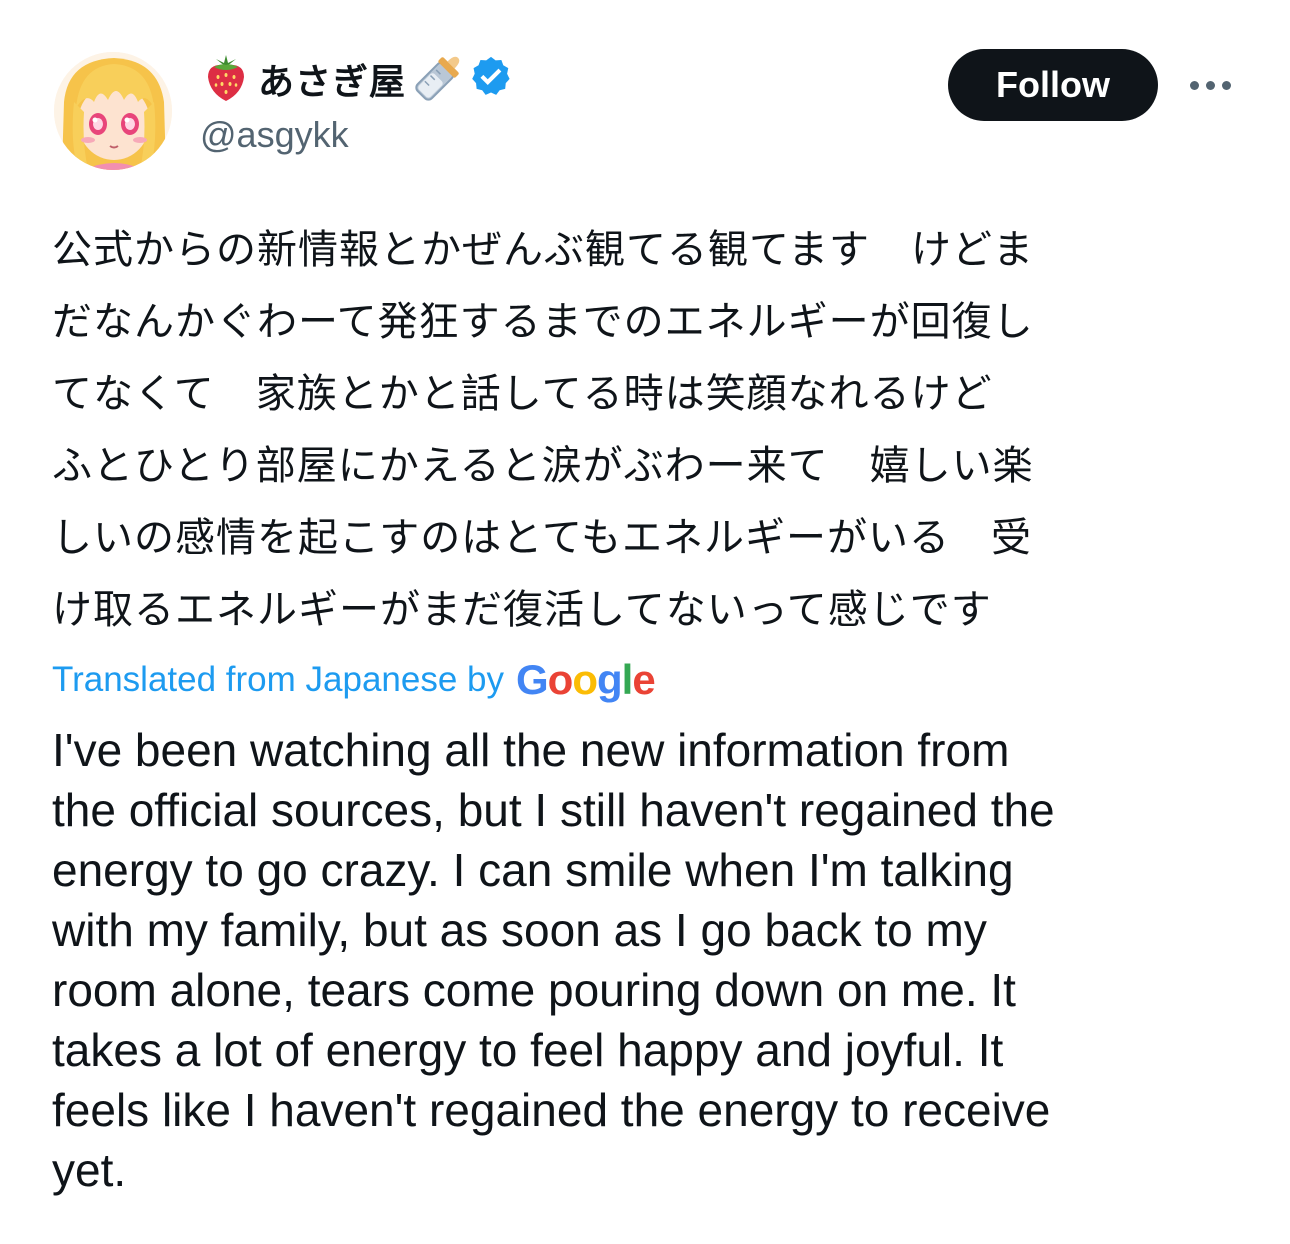 The width and height of the screenshot is (1290, 1244). I want to click on original-text-line: しいの感情を起こすのはとてもエネルギーがいる 受, so click(542, 538).